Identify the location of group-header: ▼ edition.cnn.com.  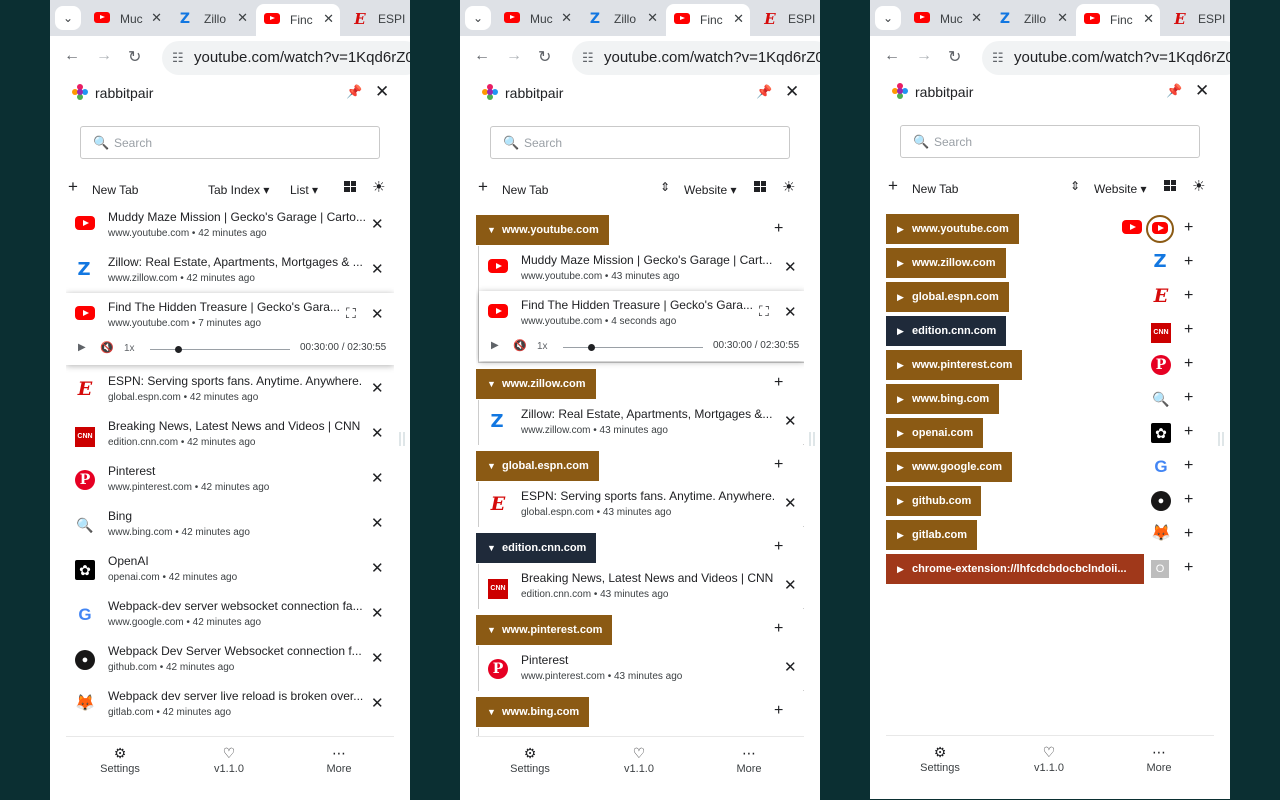
(536, 548).